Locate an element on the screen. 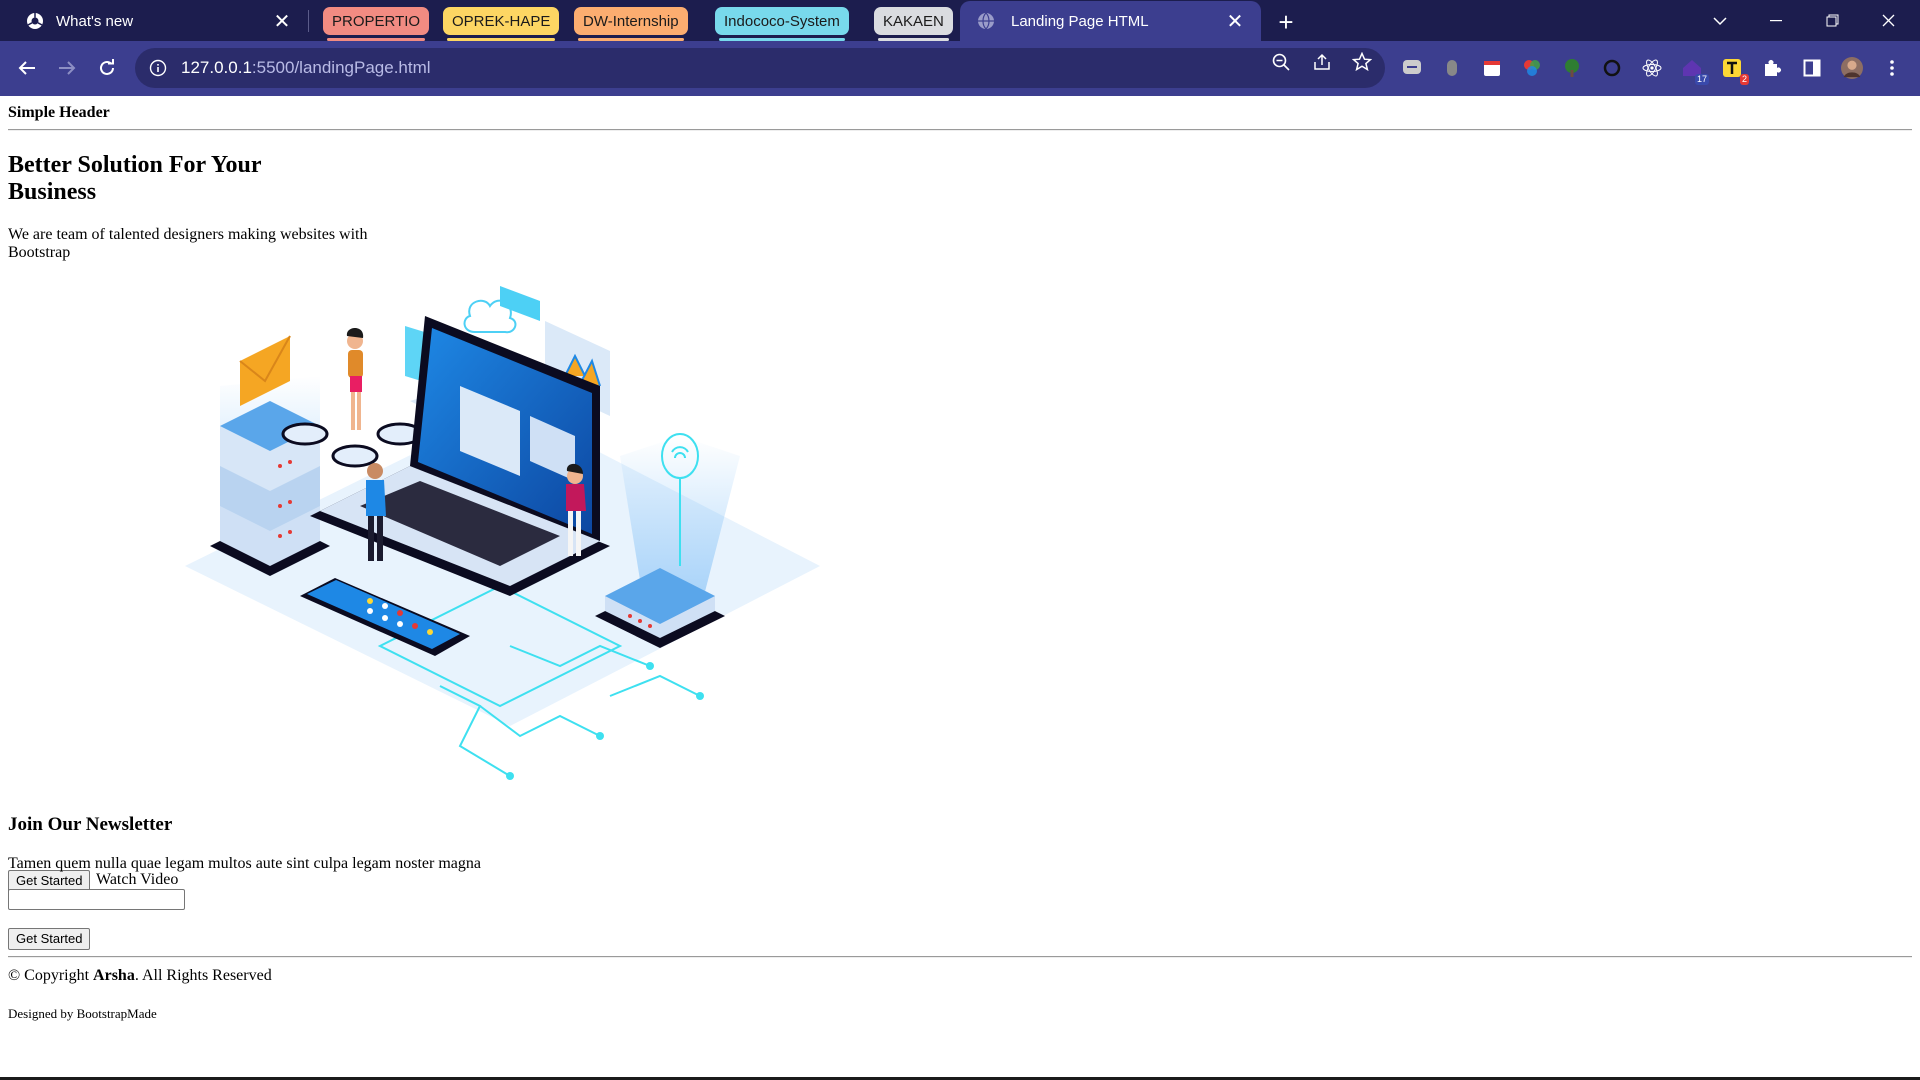 The width and height of the screenshot is (1920, 1080). t-extension-icon: 2 is located at coordinates (1735, 71).